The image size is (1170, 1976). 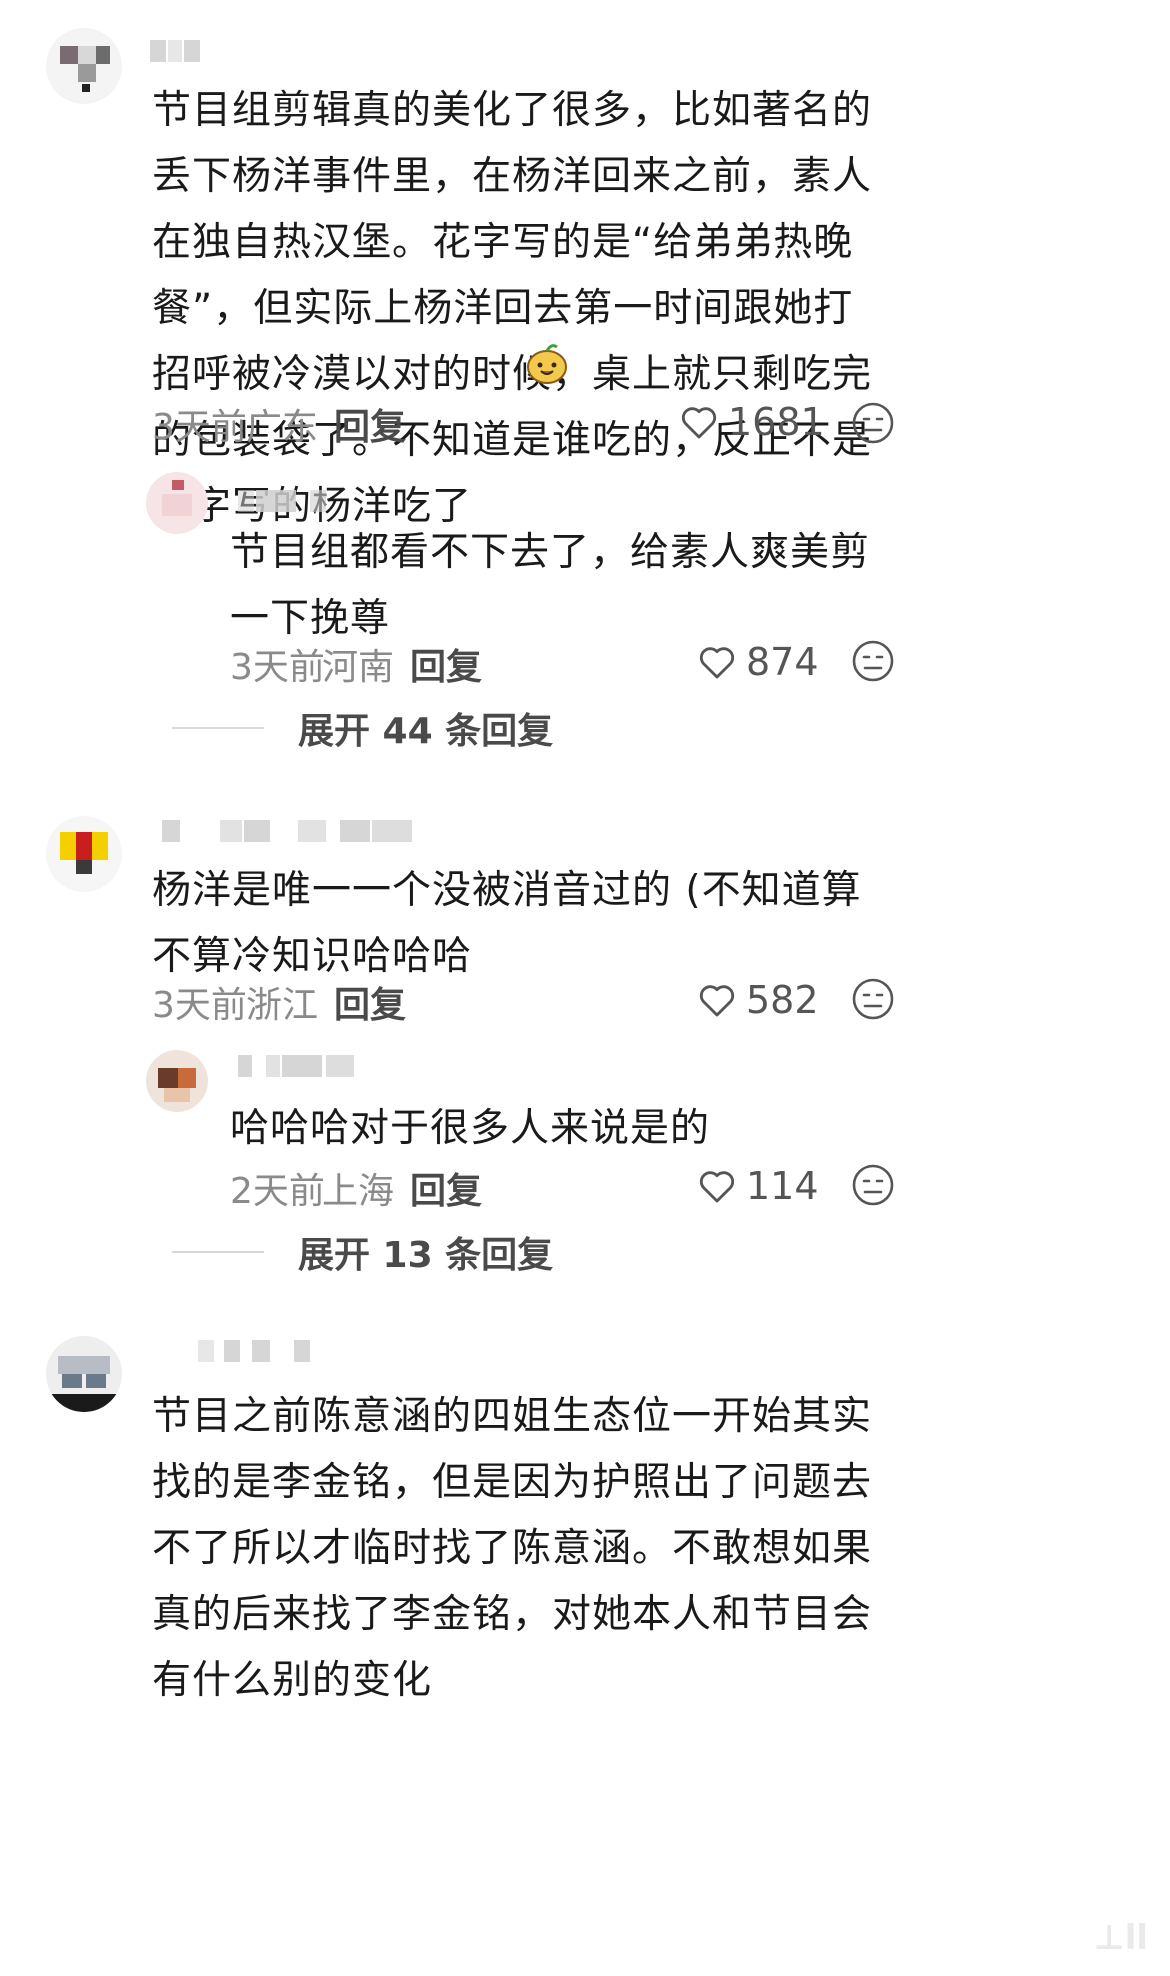 What do you see at coordinates (282, 427) in the screenshot?
I see `comment-location: 广东` at bounding box center [282, 427].